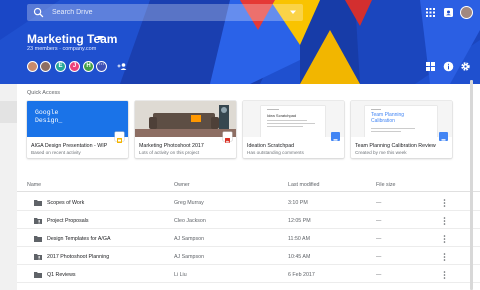 This screenshot has width=480, height=290. What do you see at coordinates (293, 12) in the screenshot?
I see `search-options-chevron-icon` at bounding box center [293, 12].